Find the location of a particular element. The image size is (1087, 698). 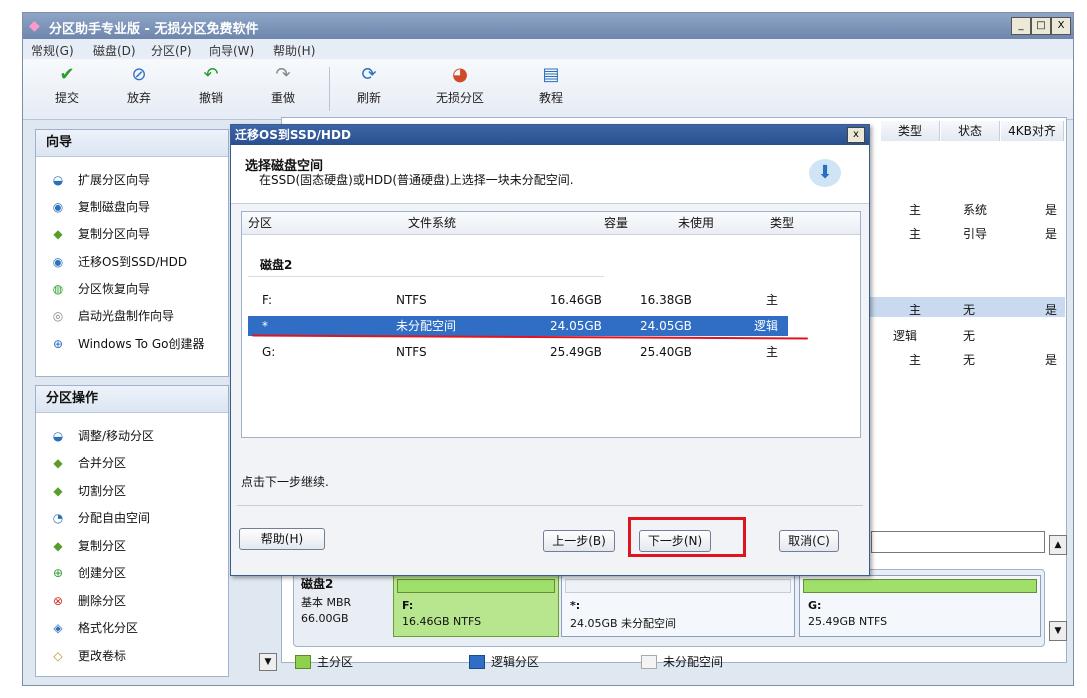

wizard-item-boot-cd: ◎ 启动光盘制作向导 is located at coordinates (112, 316).